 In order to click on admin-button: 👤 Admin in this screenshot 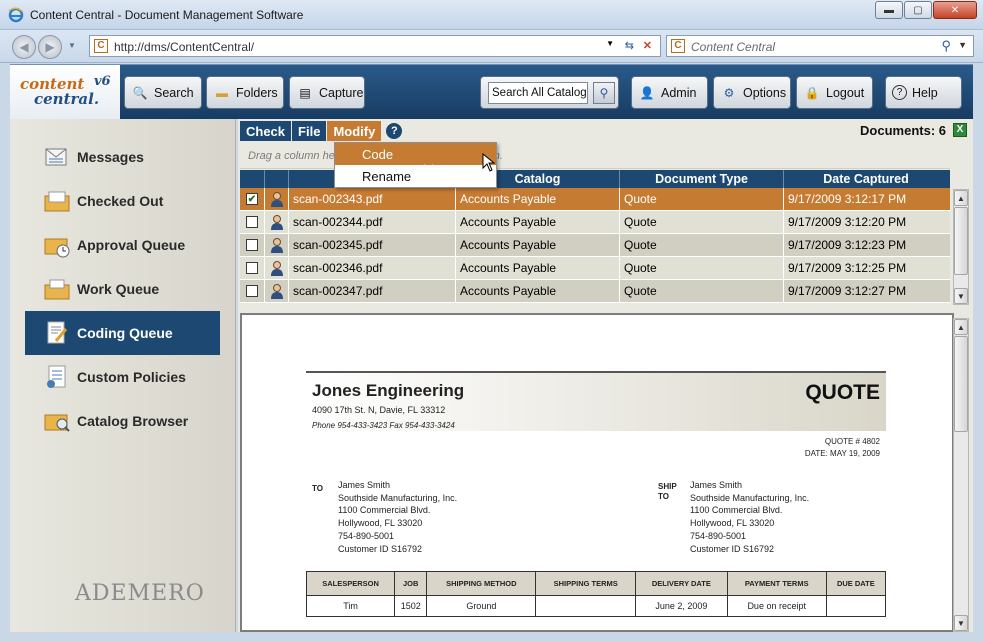, I will do `click(669, 92)`.